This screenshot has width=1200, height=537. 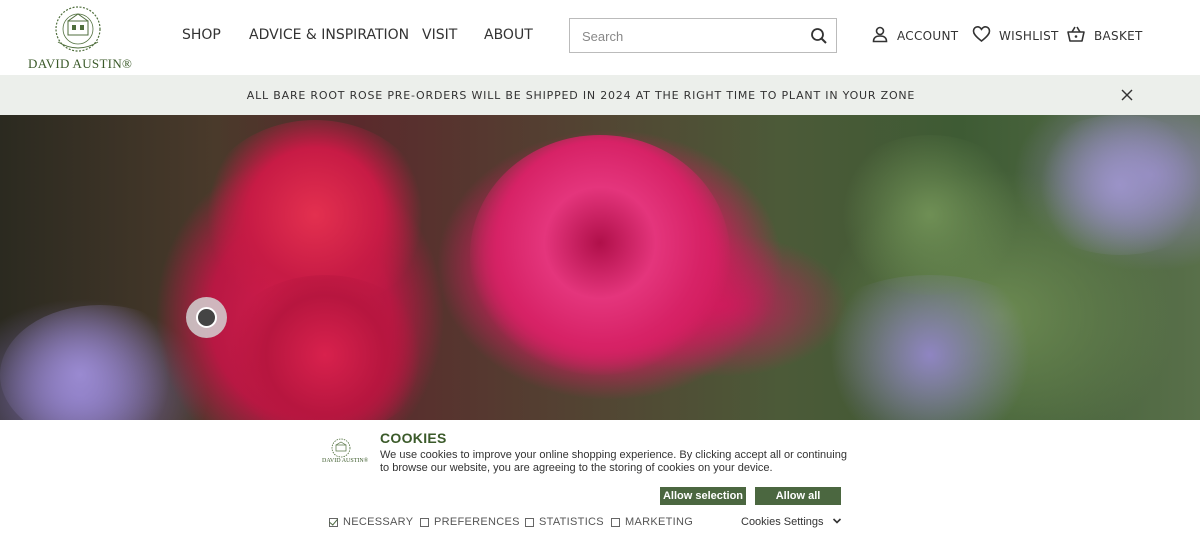 What do you see at coordinates (78, 29) in the screenshot?
I see `logo-emblem-icon` at bounding box center [78, 29].